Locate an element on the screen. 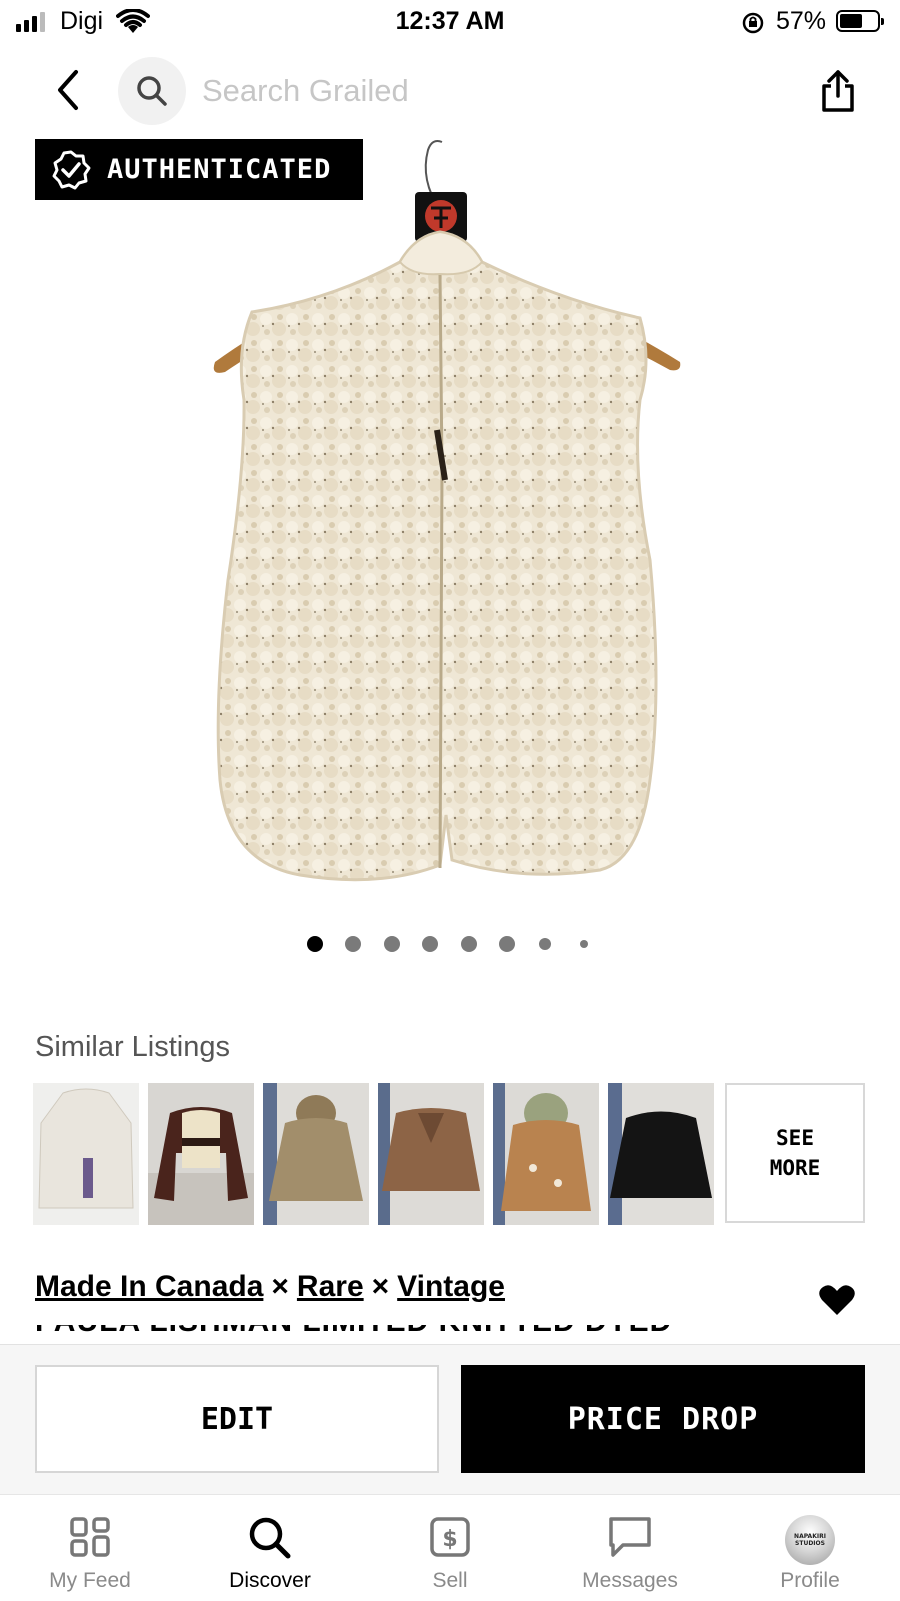 Image resolution: width=900 pixels, height=1601 pixels. sell-icon: $ is located at coordinates (450, 1537).